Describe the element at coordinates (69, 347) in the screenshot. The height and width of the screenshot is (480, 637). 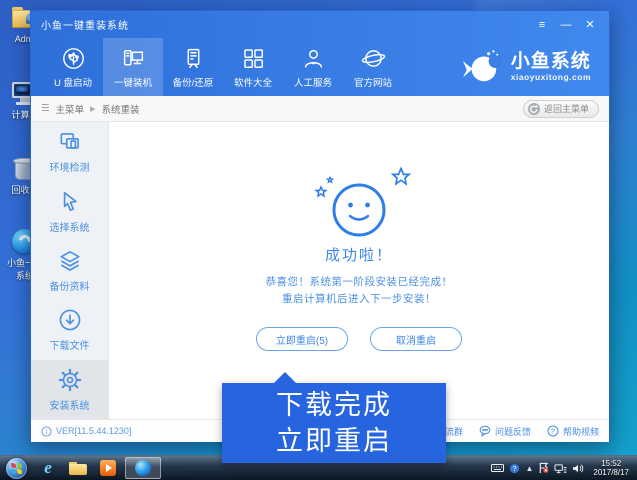
I see `sidebar-label: 下载文件` at that location.